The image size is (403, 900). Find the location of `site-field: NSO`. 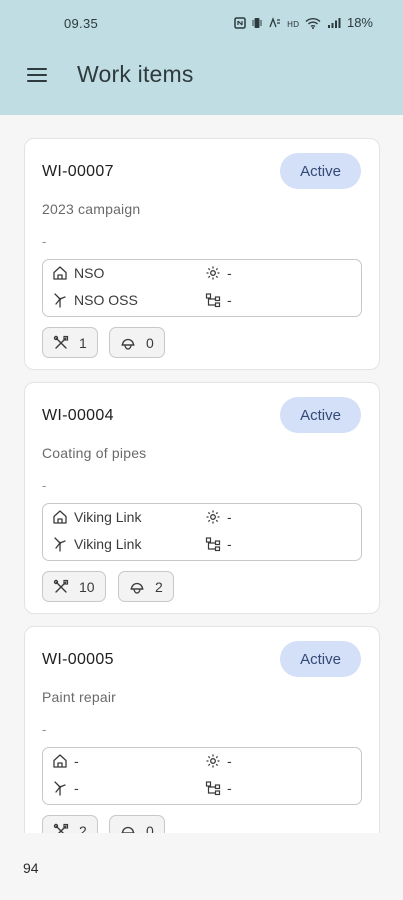

site-field: NSO is located at coordinates (78, 273).